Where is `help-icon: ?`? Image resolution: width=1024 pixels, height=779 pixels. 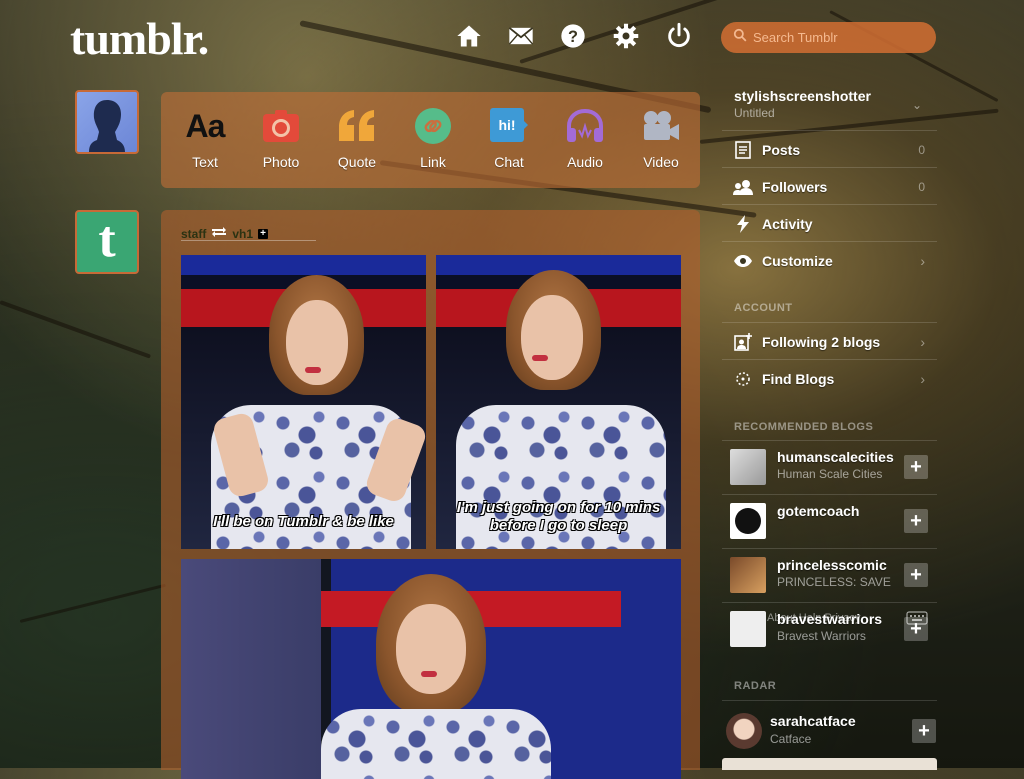
help-icon: ? is located at coordinates (573, 36).